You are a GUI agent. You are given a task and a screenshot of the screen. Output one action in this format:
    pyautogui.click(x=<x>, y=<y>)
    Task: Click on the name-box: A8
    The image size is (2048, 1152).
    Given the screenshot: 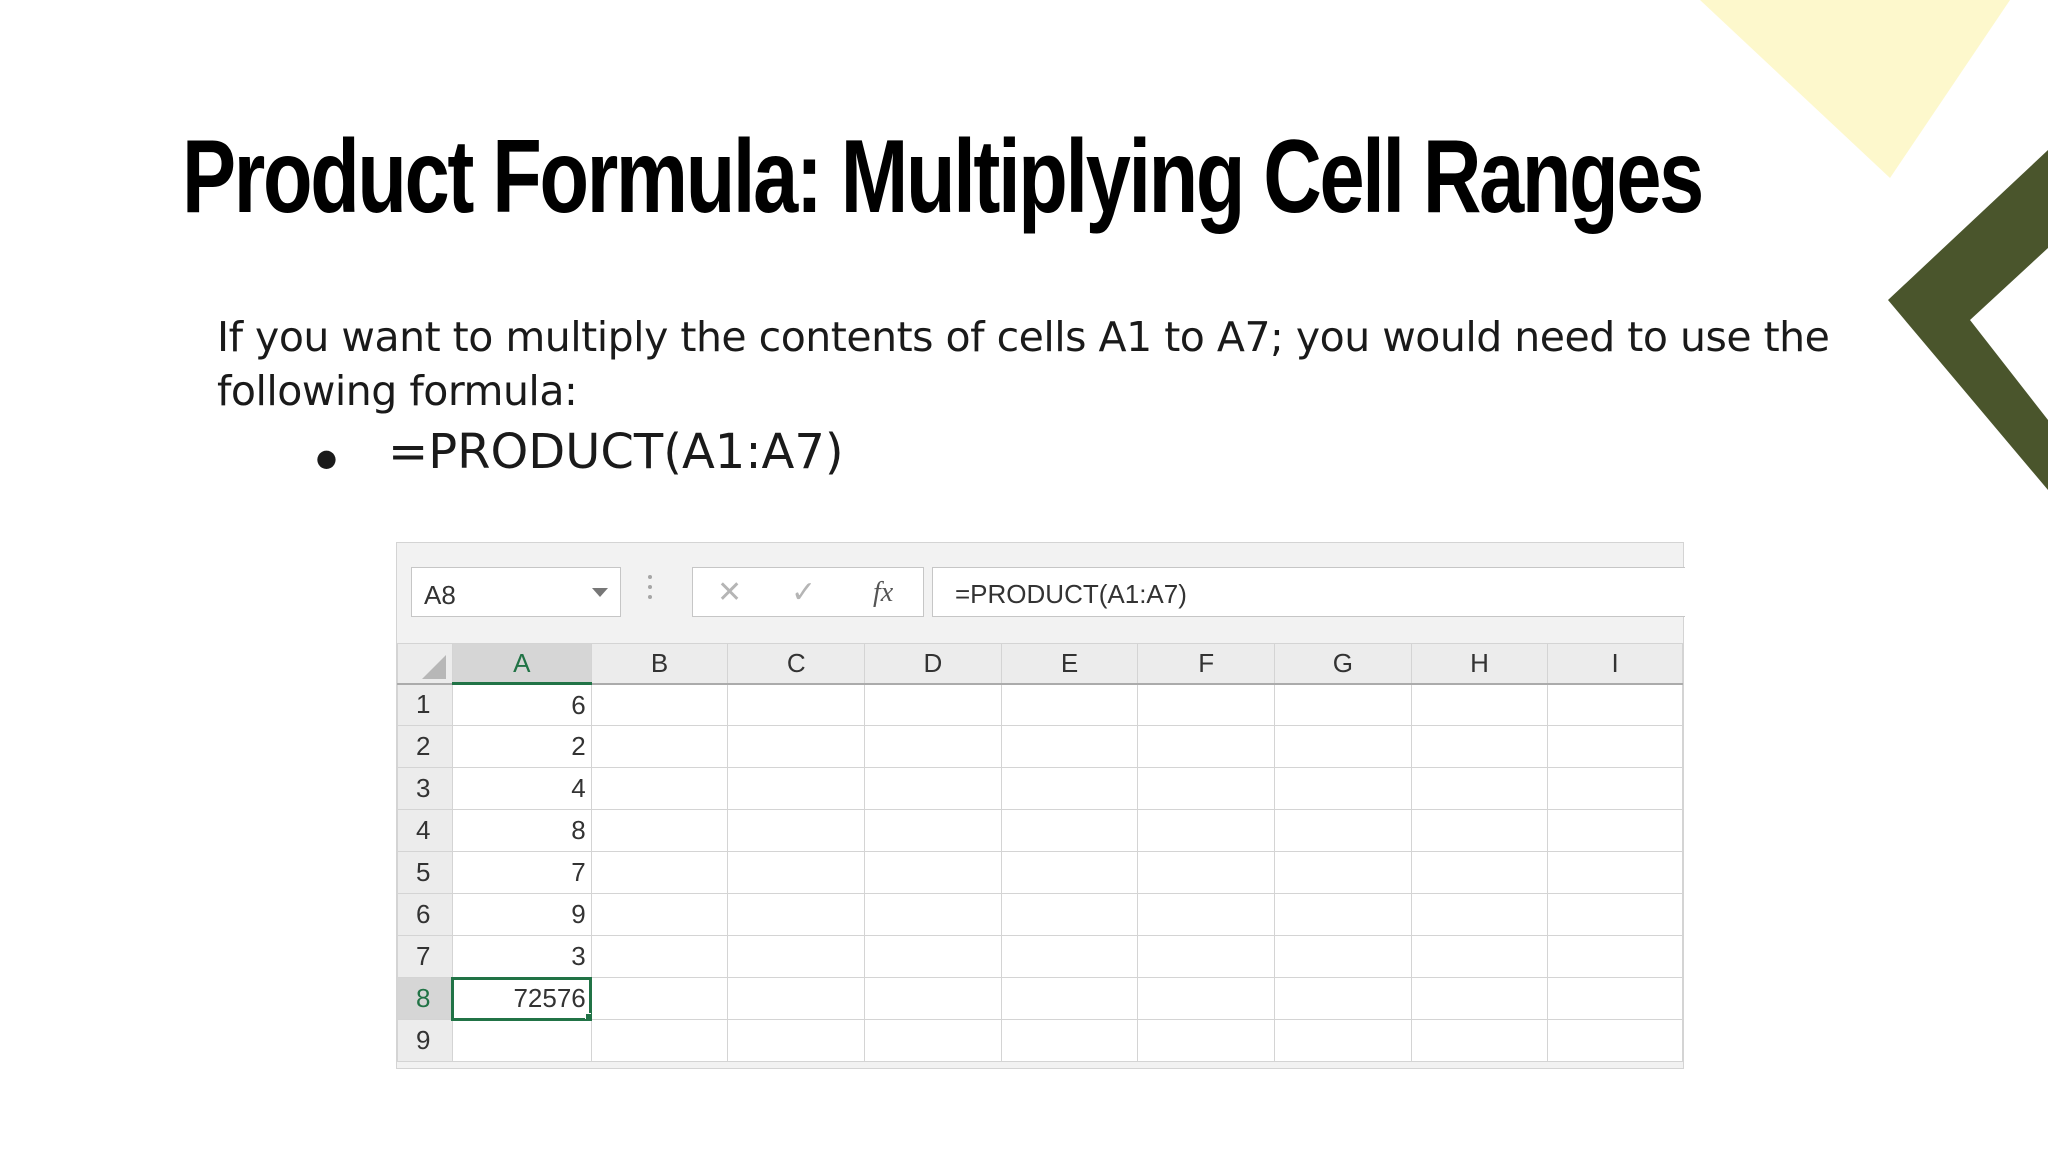 What is the action you would take?
    pyautogui.click(x=516, y=592)
    